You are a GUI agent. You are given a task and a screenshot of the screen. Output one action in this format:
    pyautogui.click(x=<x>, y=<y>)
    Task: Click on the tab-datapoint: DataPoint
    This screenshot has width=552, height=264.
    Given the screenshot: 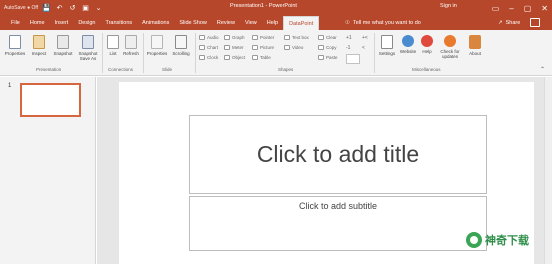 What is the action you would take?
    pyautogui.click(x=301, y=23)
    